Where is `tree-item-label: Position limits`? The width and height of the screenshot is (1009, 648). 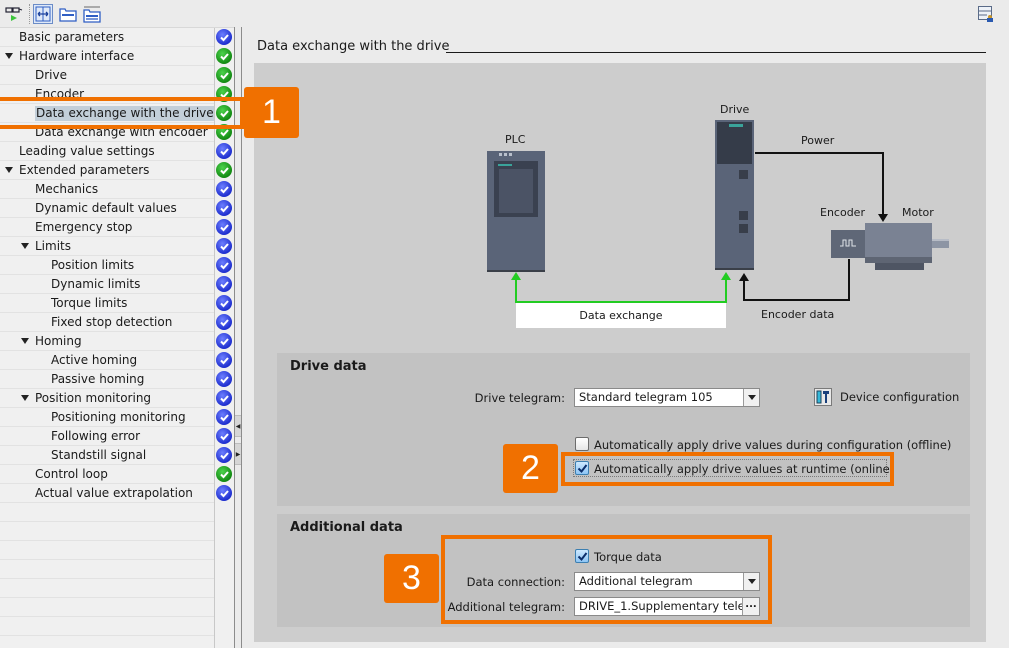
tree-item-label: Position limits is located at coordinates (93, 265).